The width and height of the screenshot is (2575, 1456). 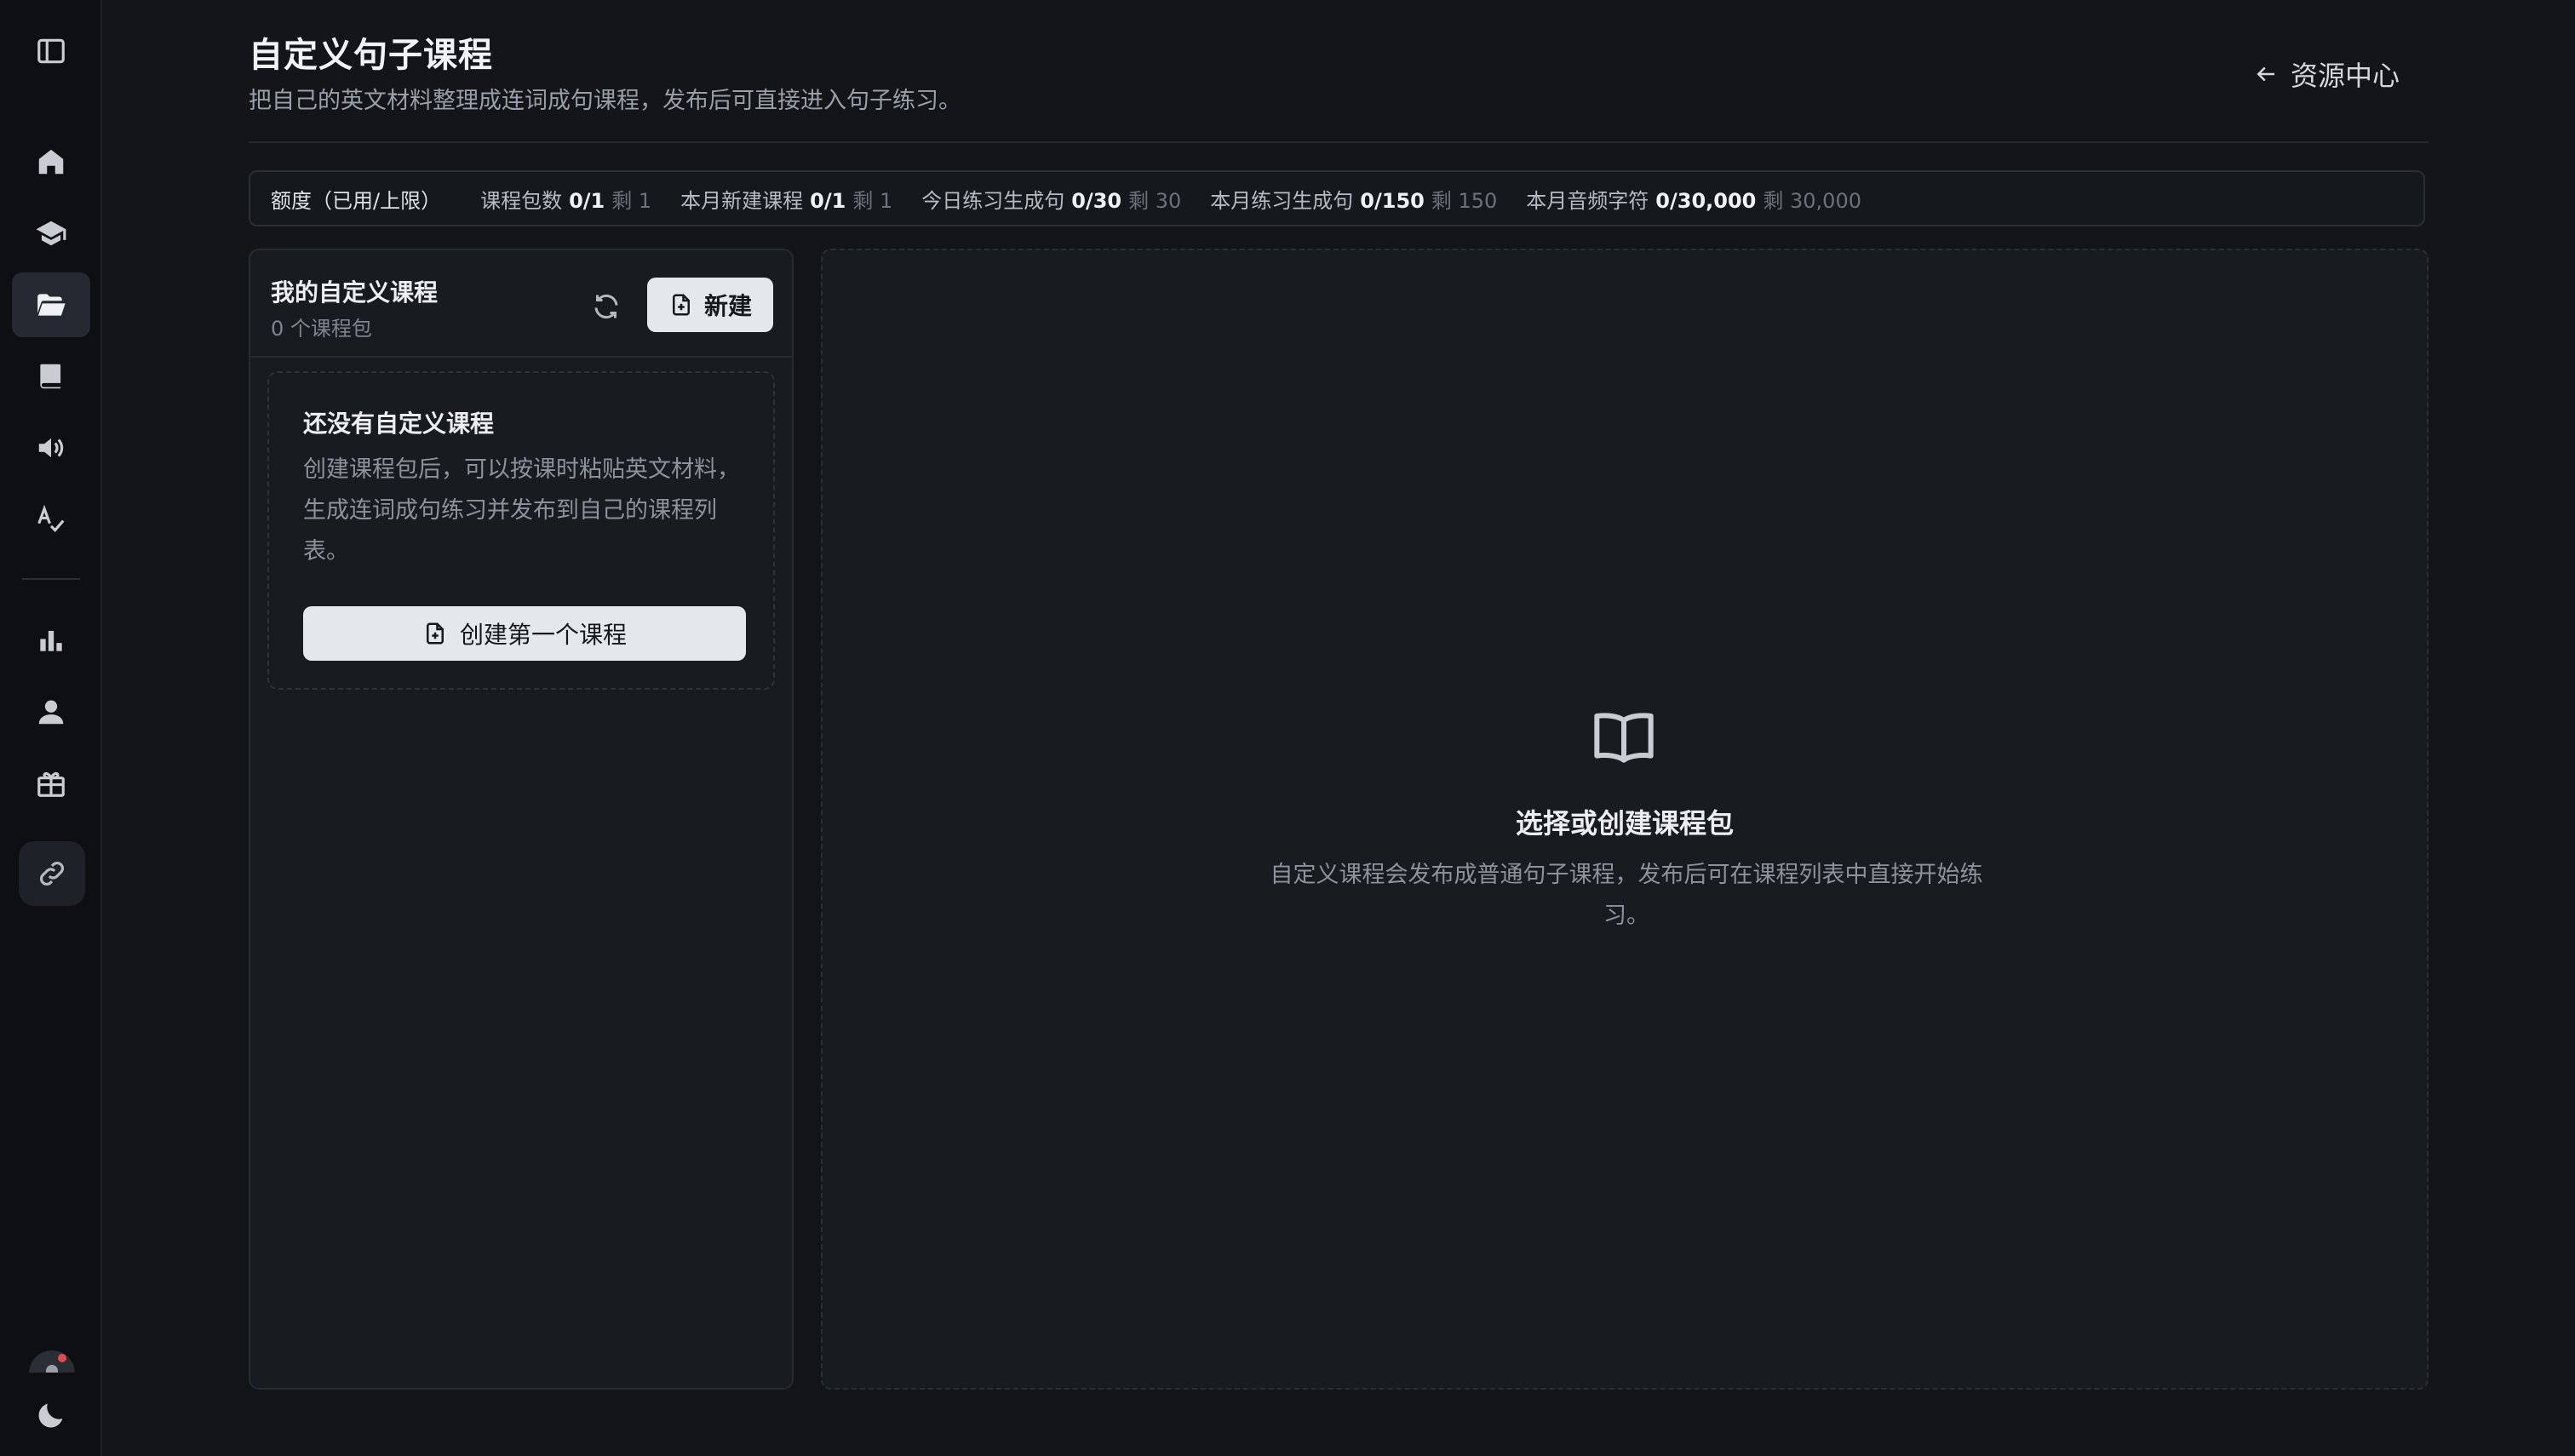 I want to click on sidebar-toggle-button, so click(x=51, y=51).